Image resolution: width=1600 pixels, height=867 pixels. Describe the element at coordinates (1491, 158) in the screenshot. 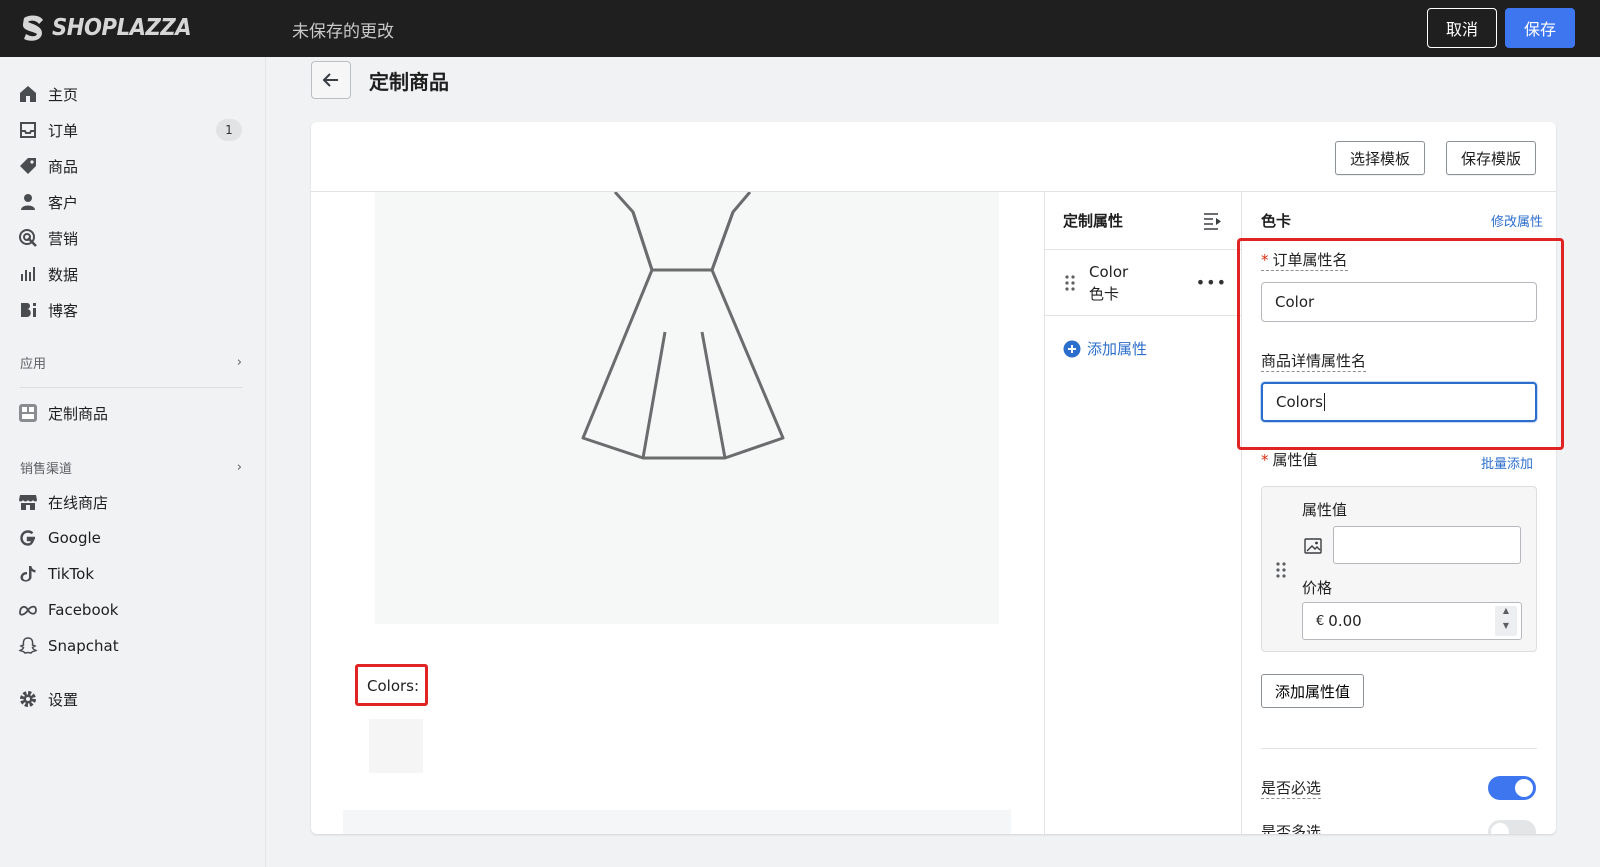

I see `save-template-button: 保存模版` at that location.